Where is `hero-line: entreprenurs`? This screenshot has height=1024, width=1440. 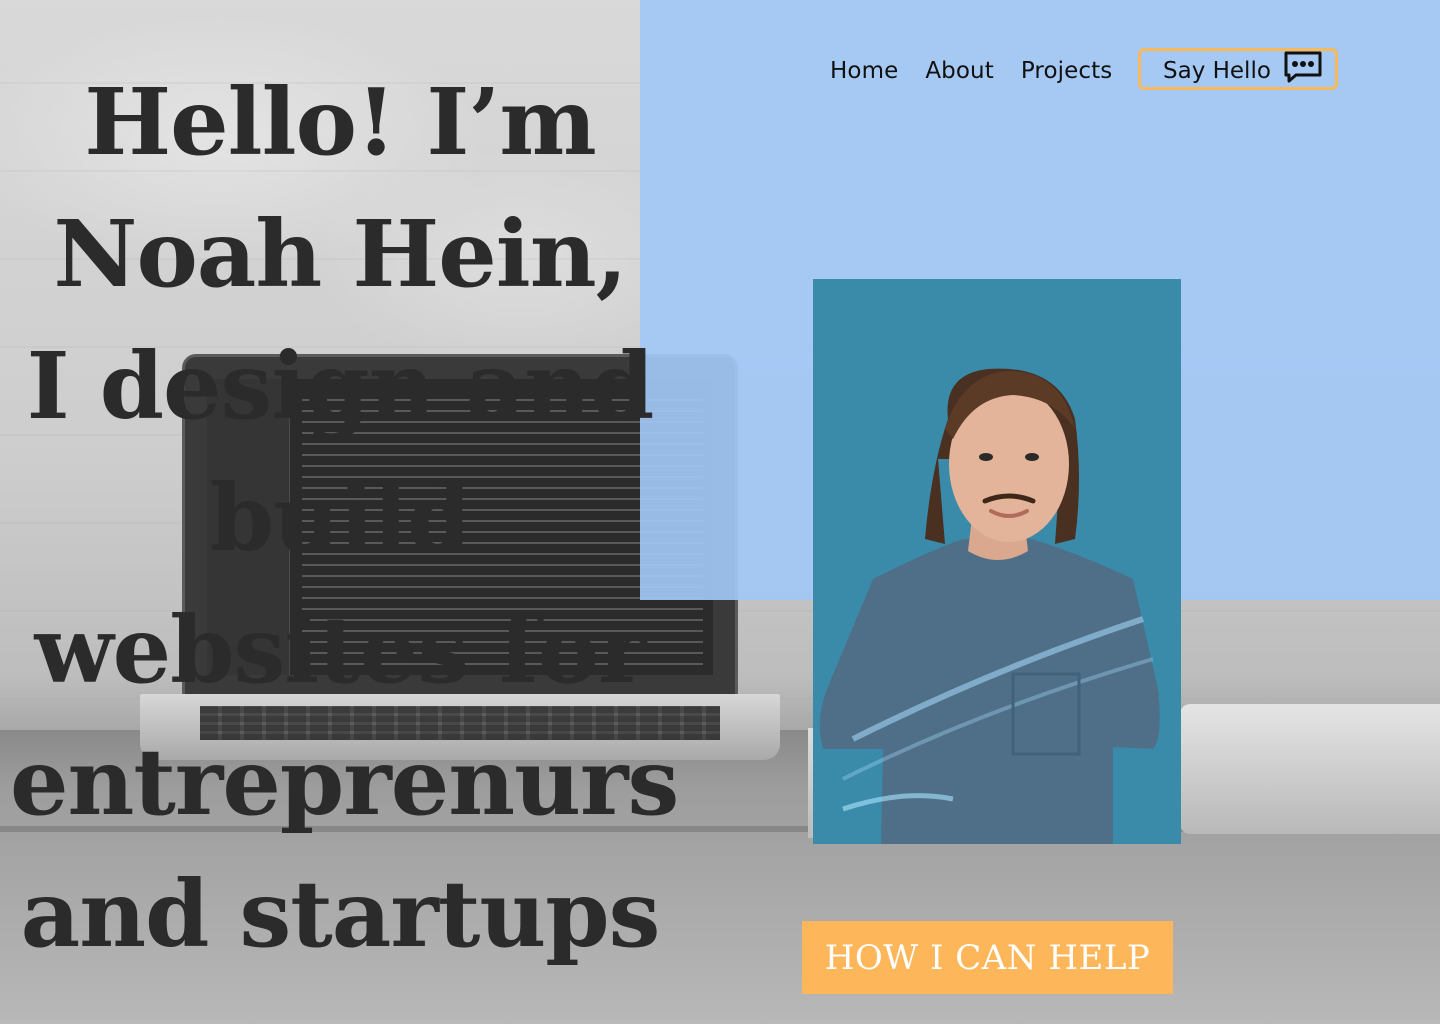 hero-line: entreprenurs is located at coordinates (344, 782).